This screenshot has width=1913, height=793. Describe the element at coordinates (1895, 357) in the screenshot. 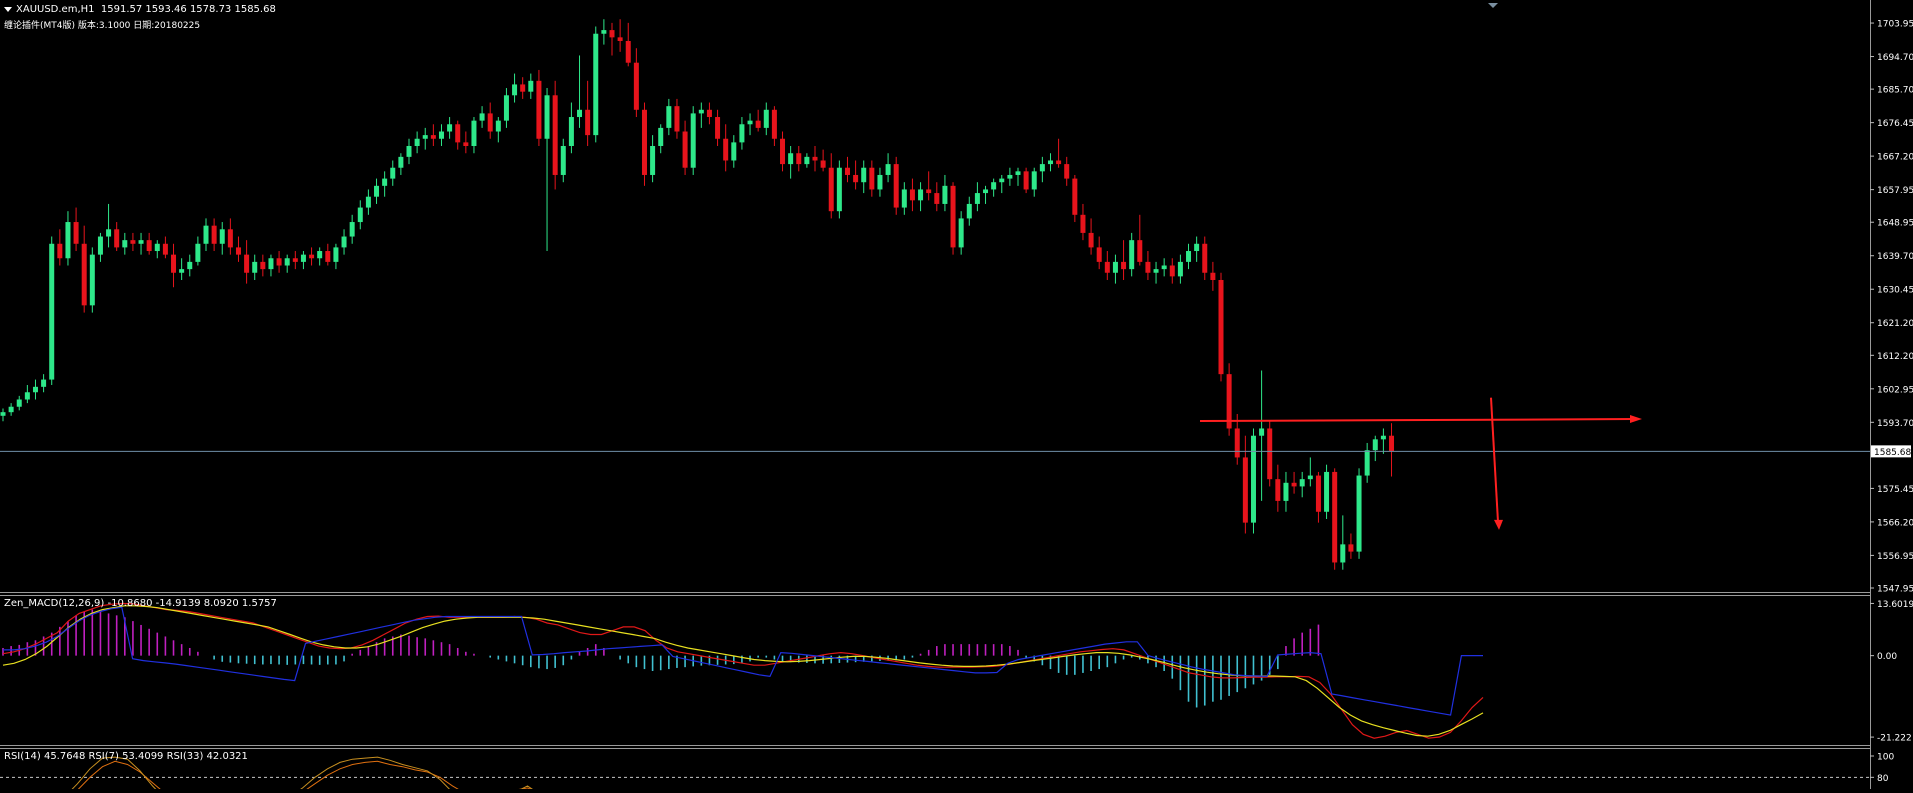

I see `price-axis-tick-label: 1612.20` at that location.